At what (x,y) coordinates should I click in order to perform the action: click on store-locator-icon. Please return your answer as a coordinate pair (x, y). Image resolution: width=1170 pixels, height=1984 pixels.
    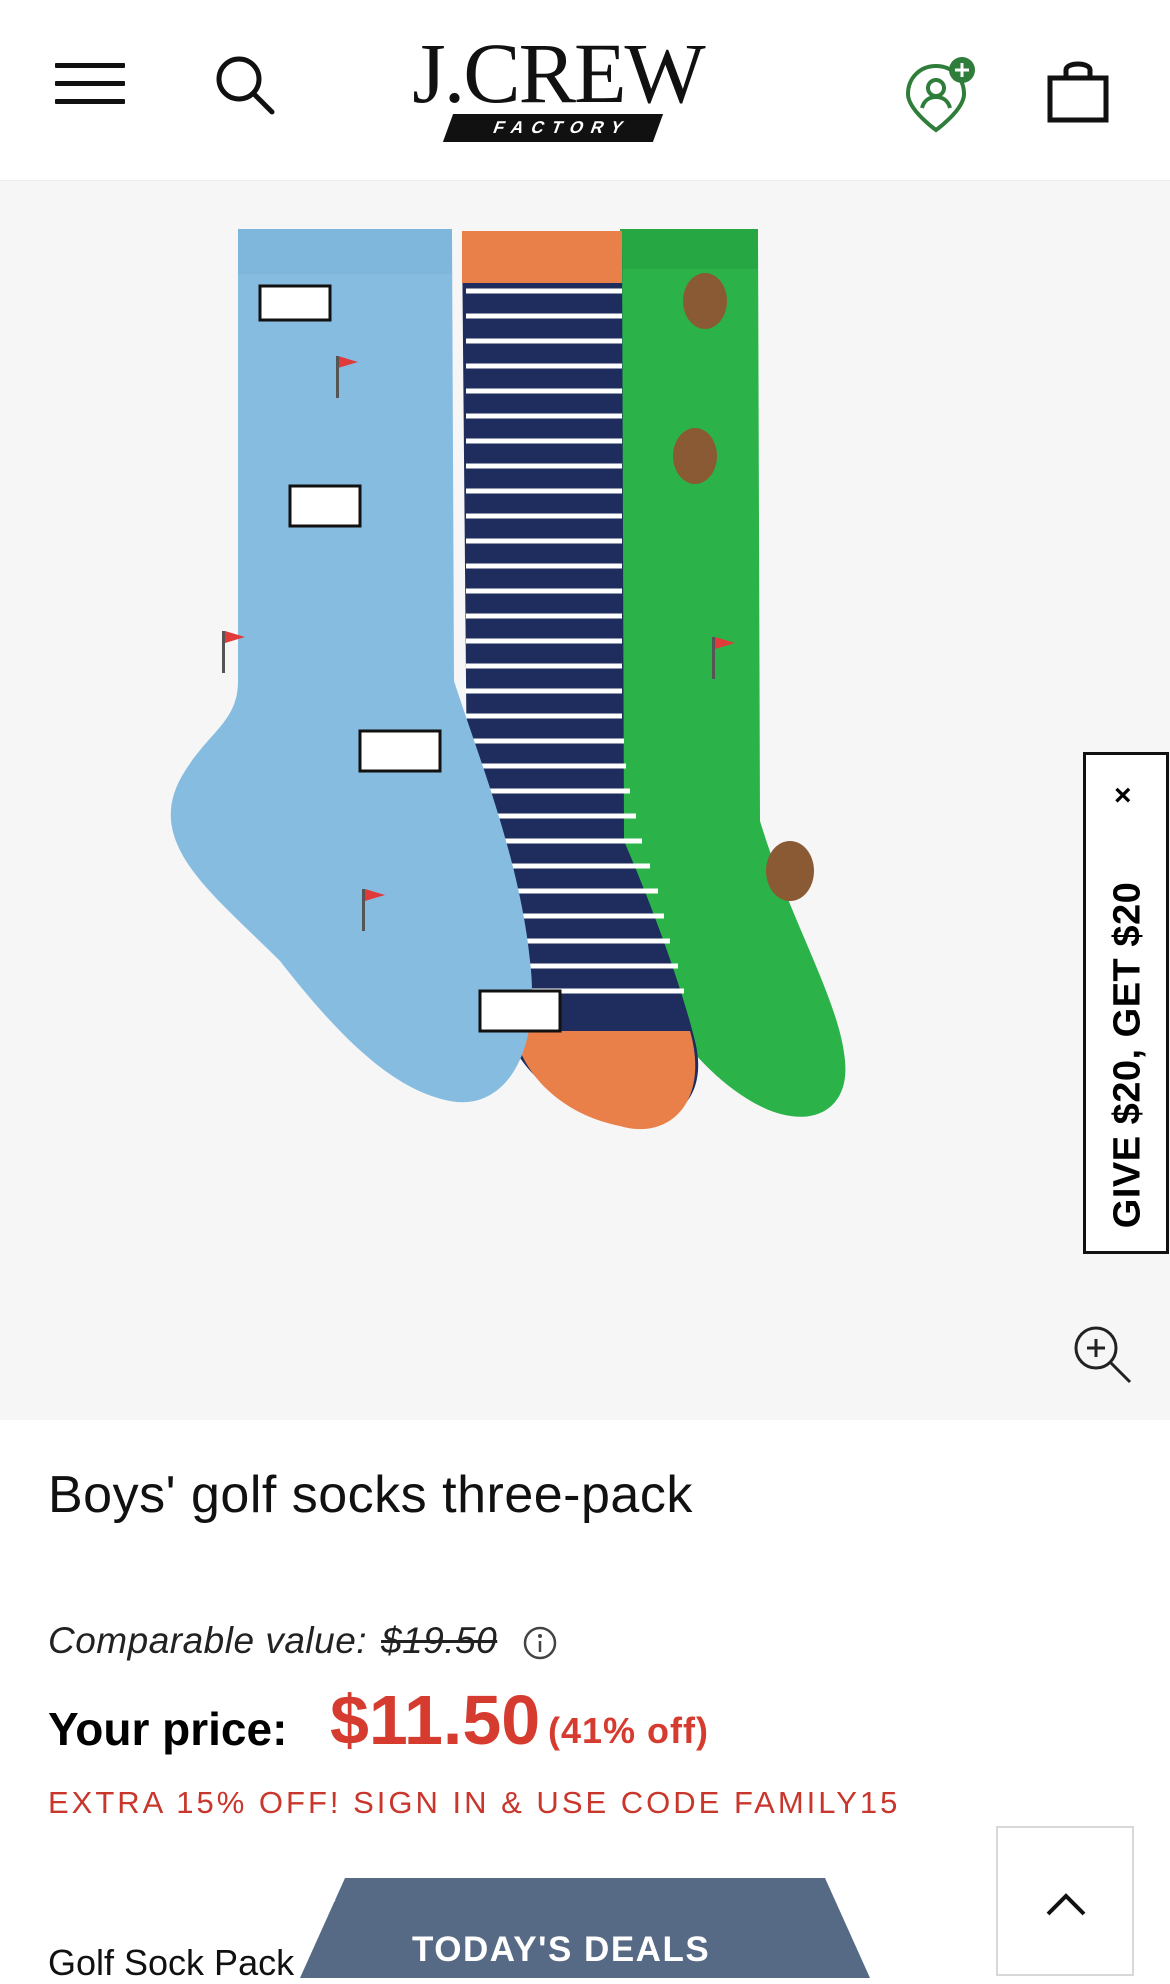
    Looking at the image, I should click on (940, 94).